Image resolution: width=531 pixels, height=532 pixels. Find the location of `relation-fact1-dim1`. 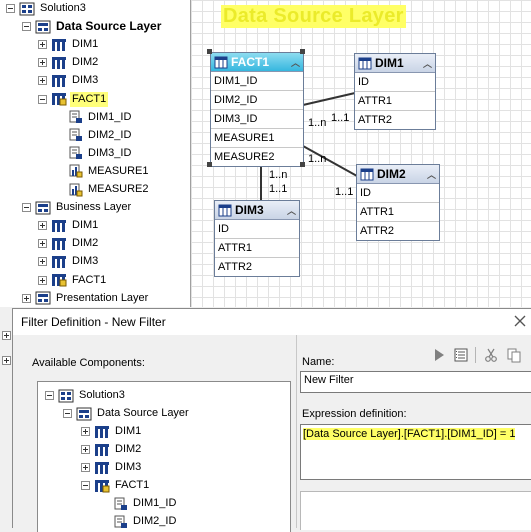

relation-fact1-dim1 is located at coordinates (329, 99).